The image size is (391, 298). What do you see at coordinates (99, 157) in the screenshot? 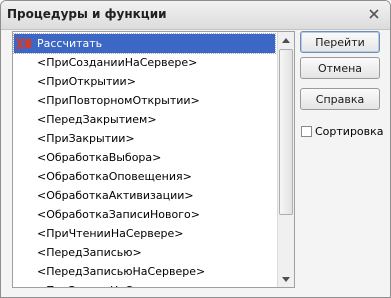
I see `list-item-label: <ОбработкаВыбора>` at bounding box center [99, 157].